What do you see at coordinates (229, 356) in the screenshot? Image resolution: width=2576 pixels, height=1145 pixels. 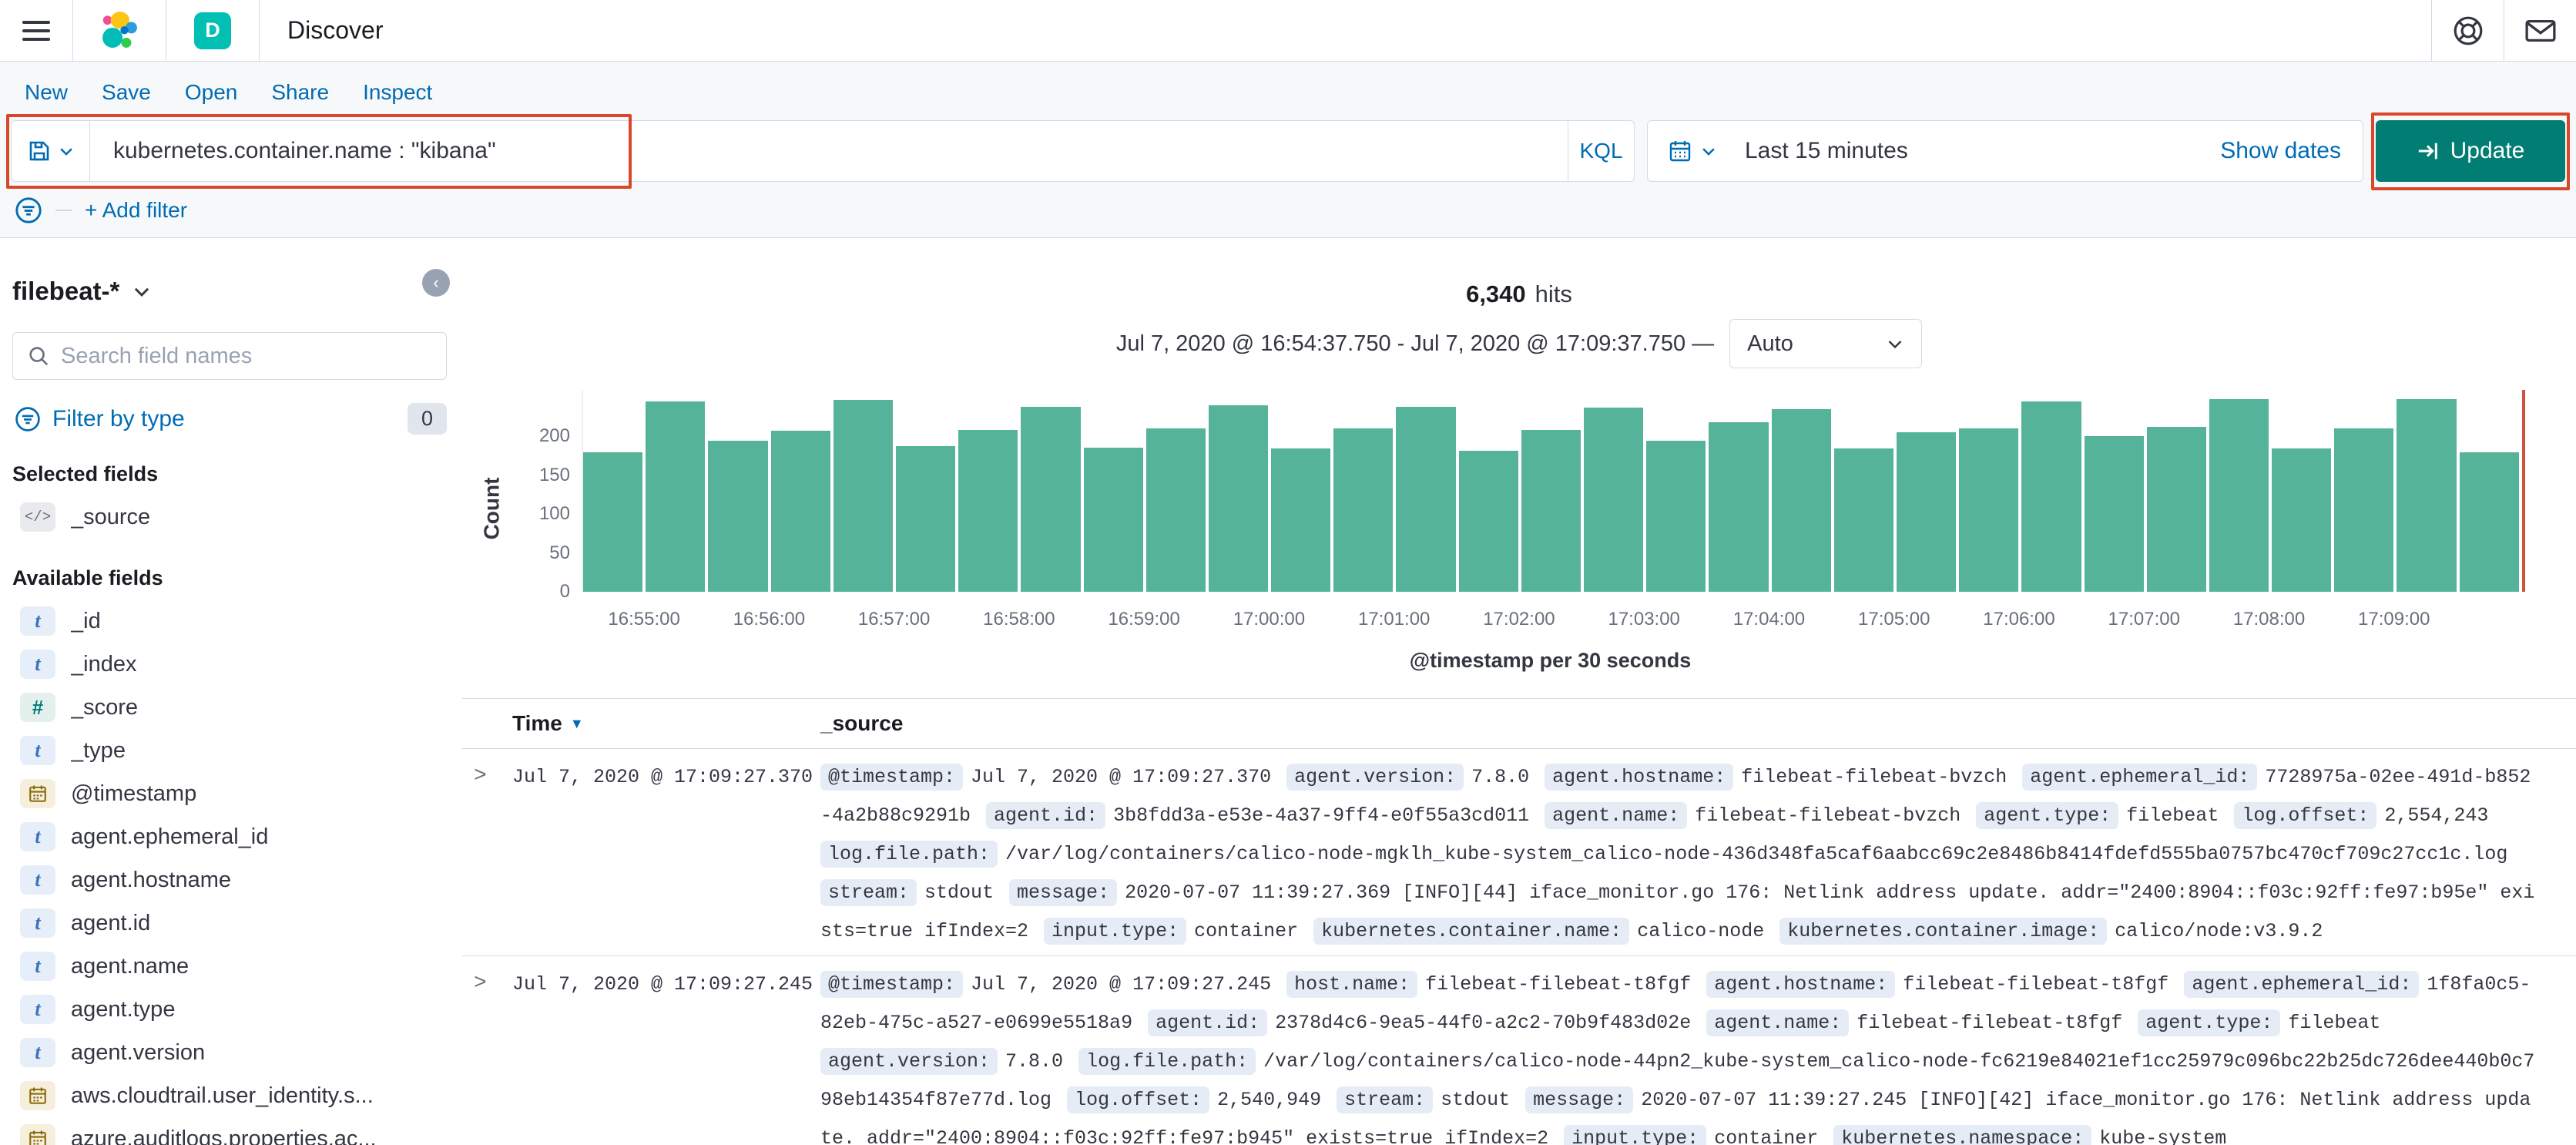 I see `field-search-input: Search field names` at bounding box center [229, 356].